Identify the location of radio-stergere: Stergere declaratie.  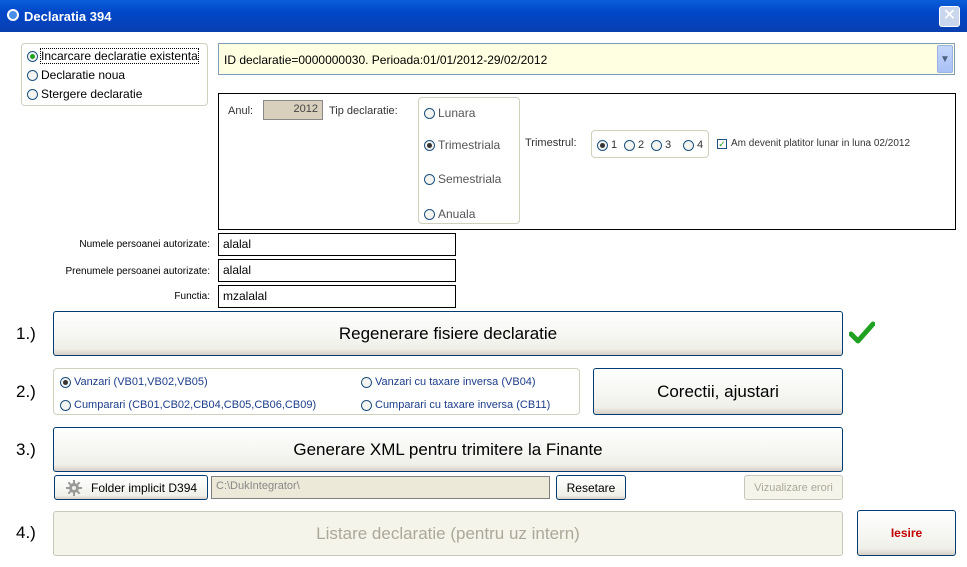
(84, 94).